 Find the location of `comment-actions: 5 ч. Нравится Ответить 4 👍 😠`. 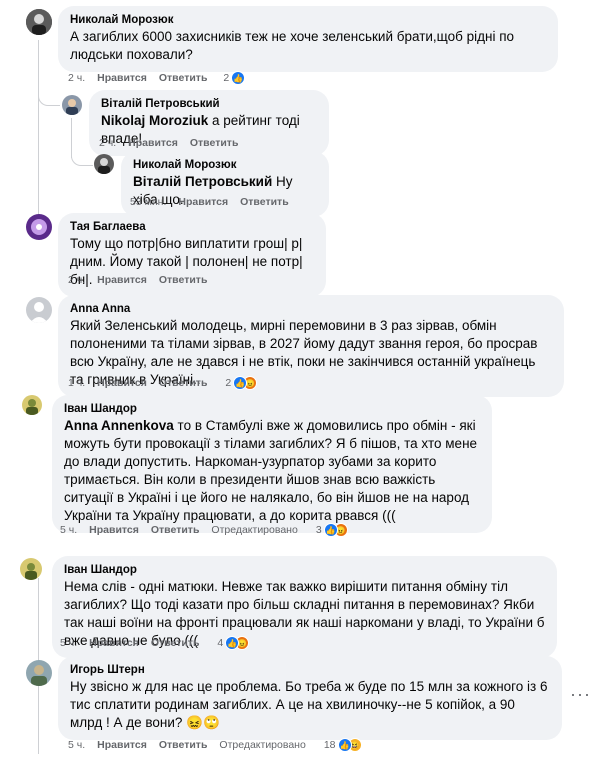

comment-actions: 5 ч. Нравится Ответить 4 👍 😠 is located at coordinates (155, 643).